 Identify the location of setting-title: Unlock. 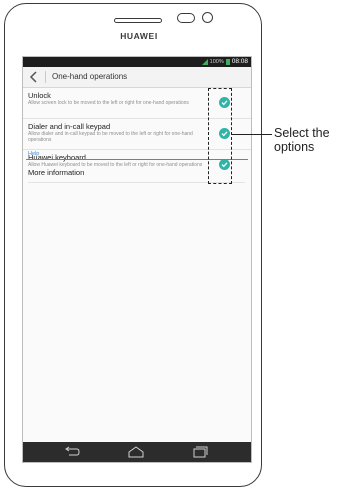
(39, 95).